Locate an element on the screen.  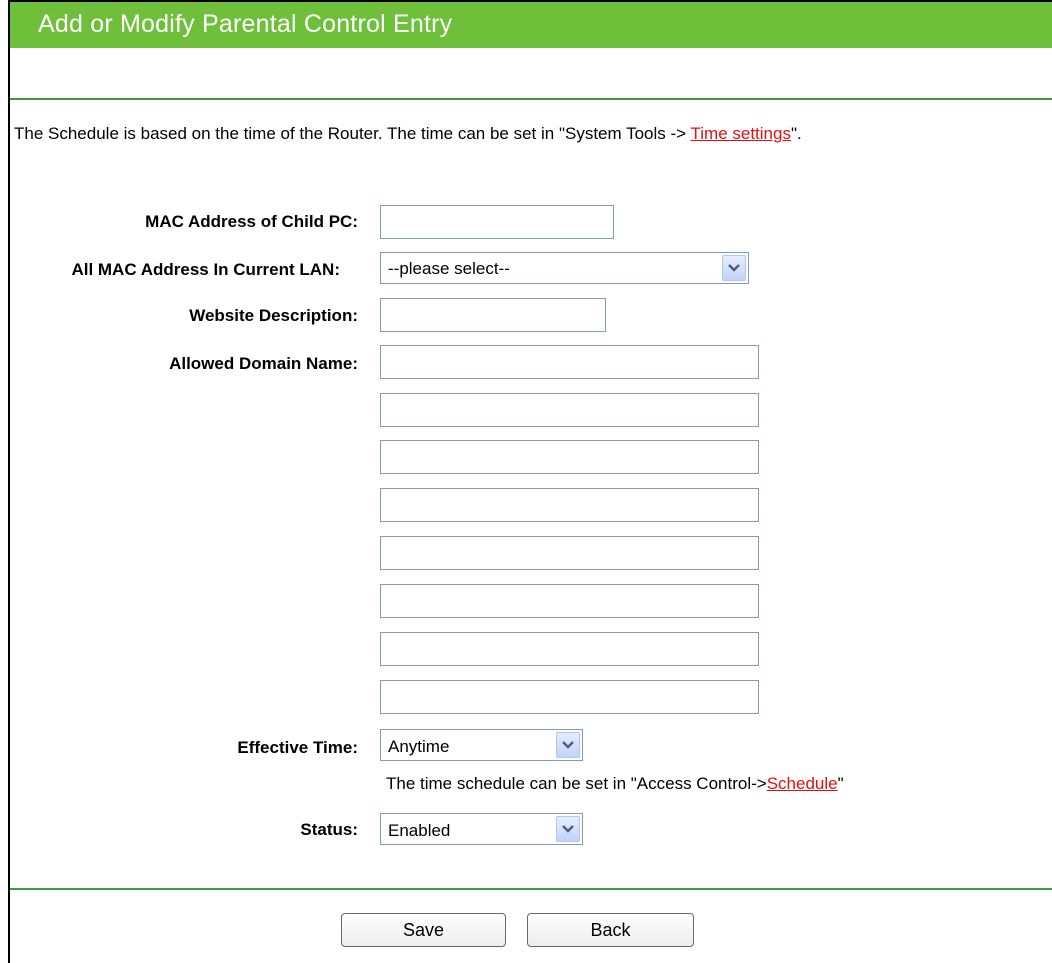
mac-address-label: MAC Address of Child PC: is located at coordinates (251, 221).